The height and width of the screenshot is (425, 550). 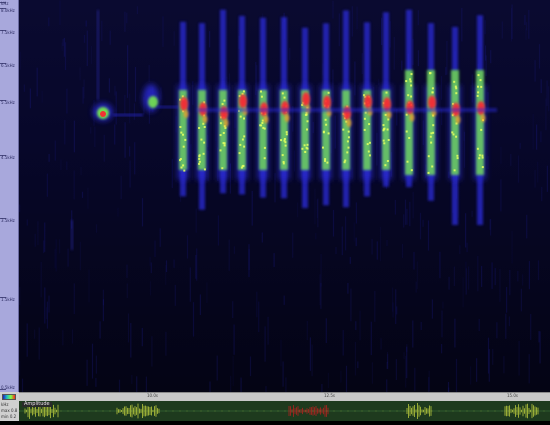 I want to click on frequency-tick-label: 4.5kHz, so click(x=8, y=157).